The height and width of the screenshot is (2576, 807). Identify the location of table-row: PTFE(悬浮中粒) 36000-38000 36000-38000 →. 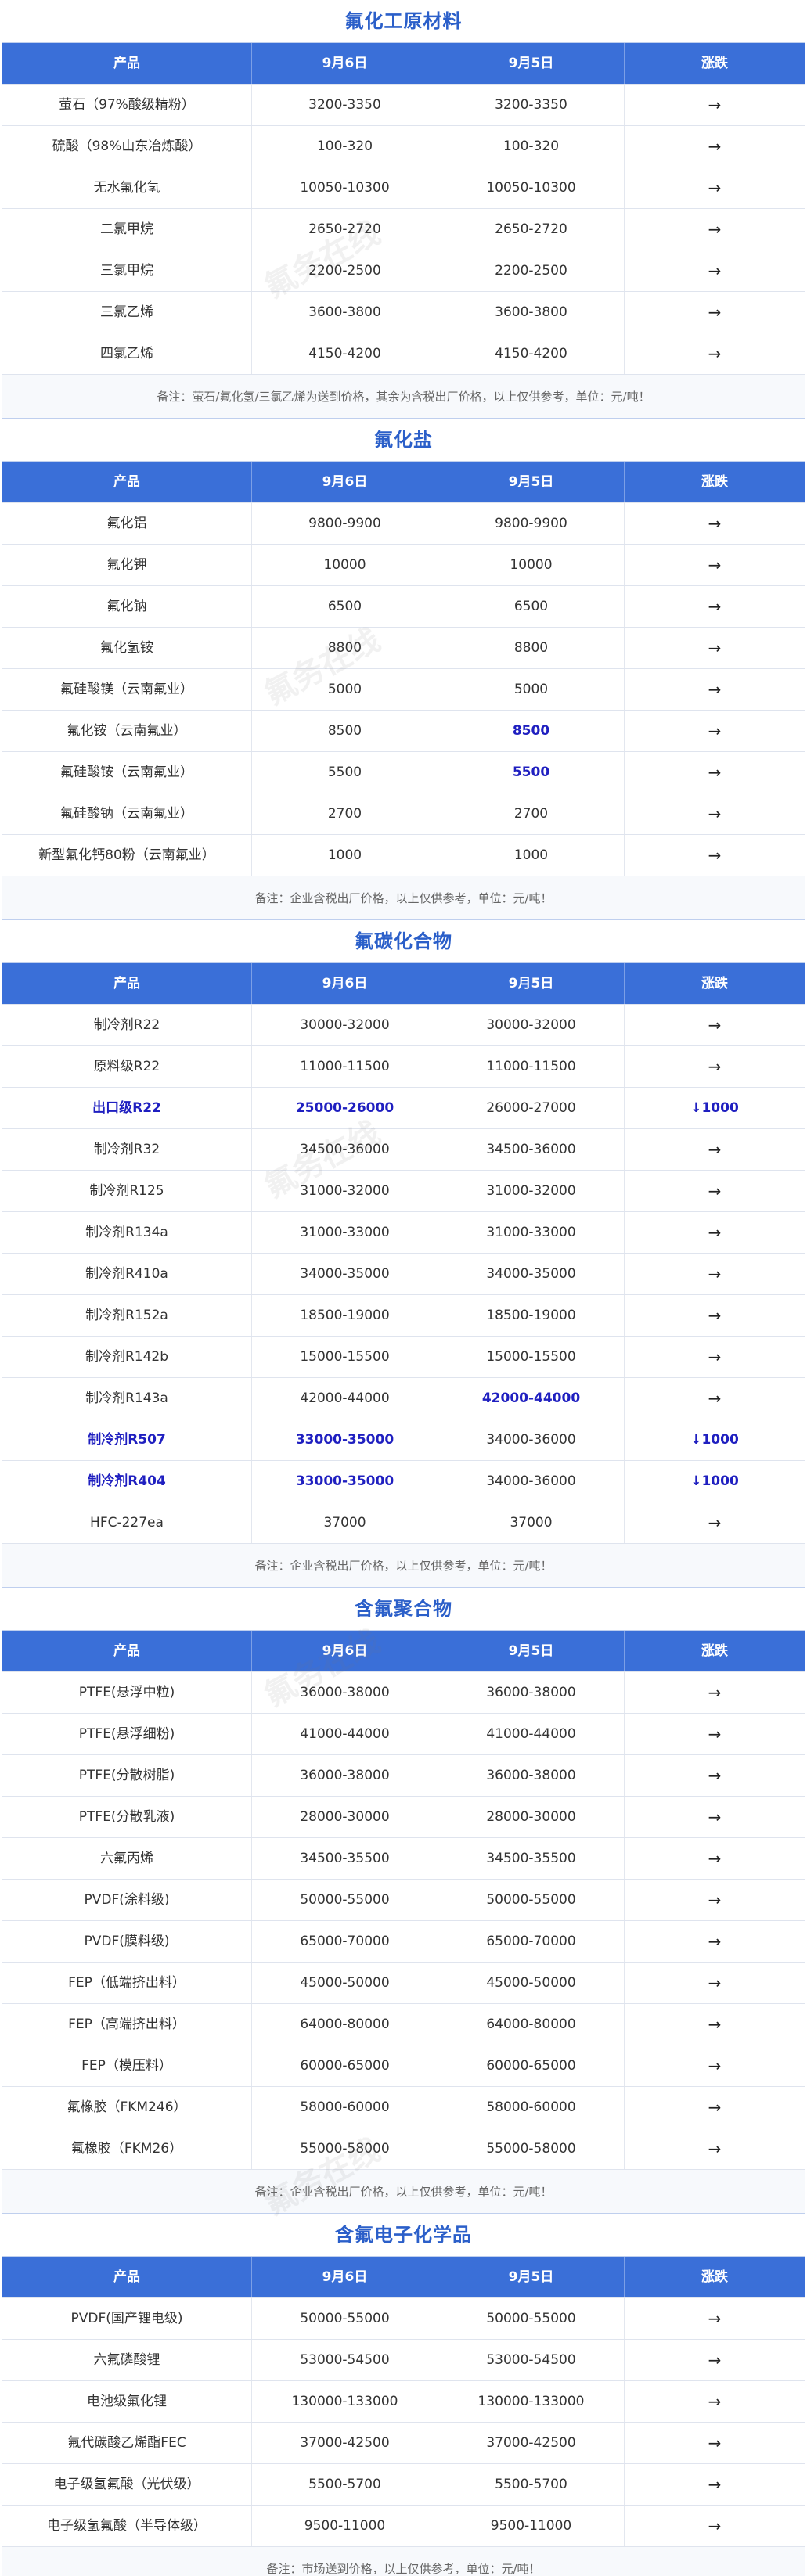
(403, 1692).